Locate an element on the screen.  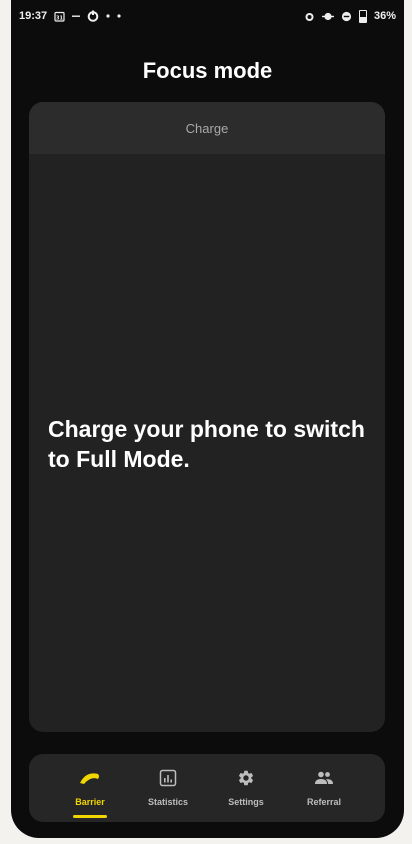
page-title: Focus mode is located at coordinates (207, 70).